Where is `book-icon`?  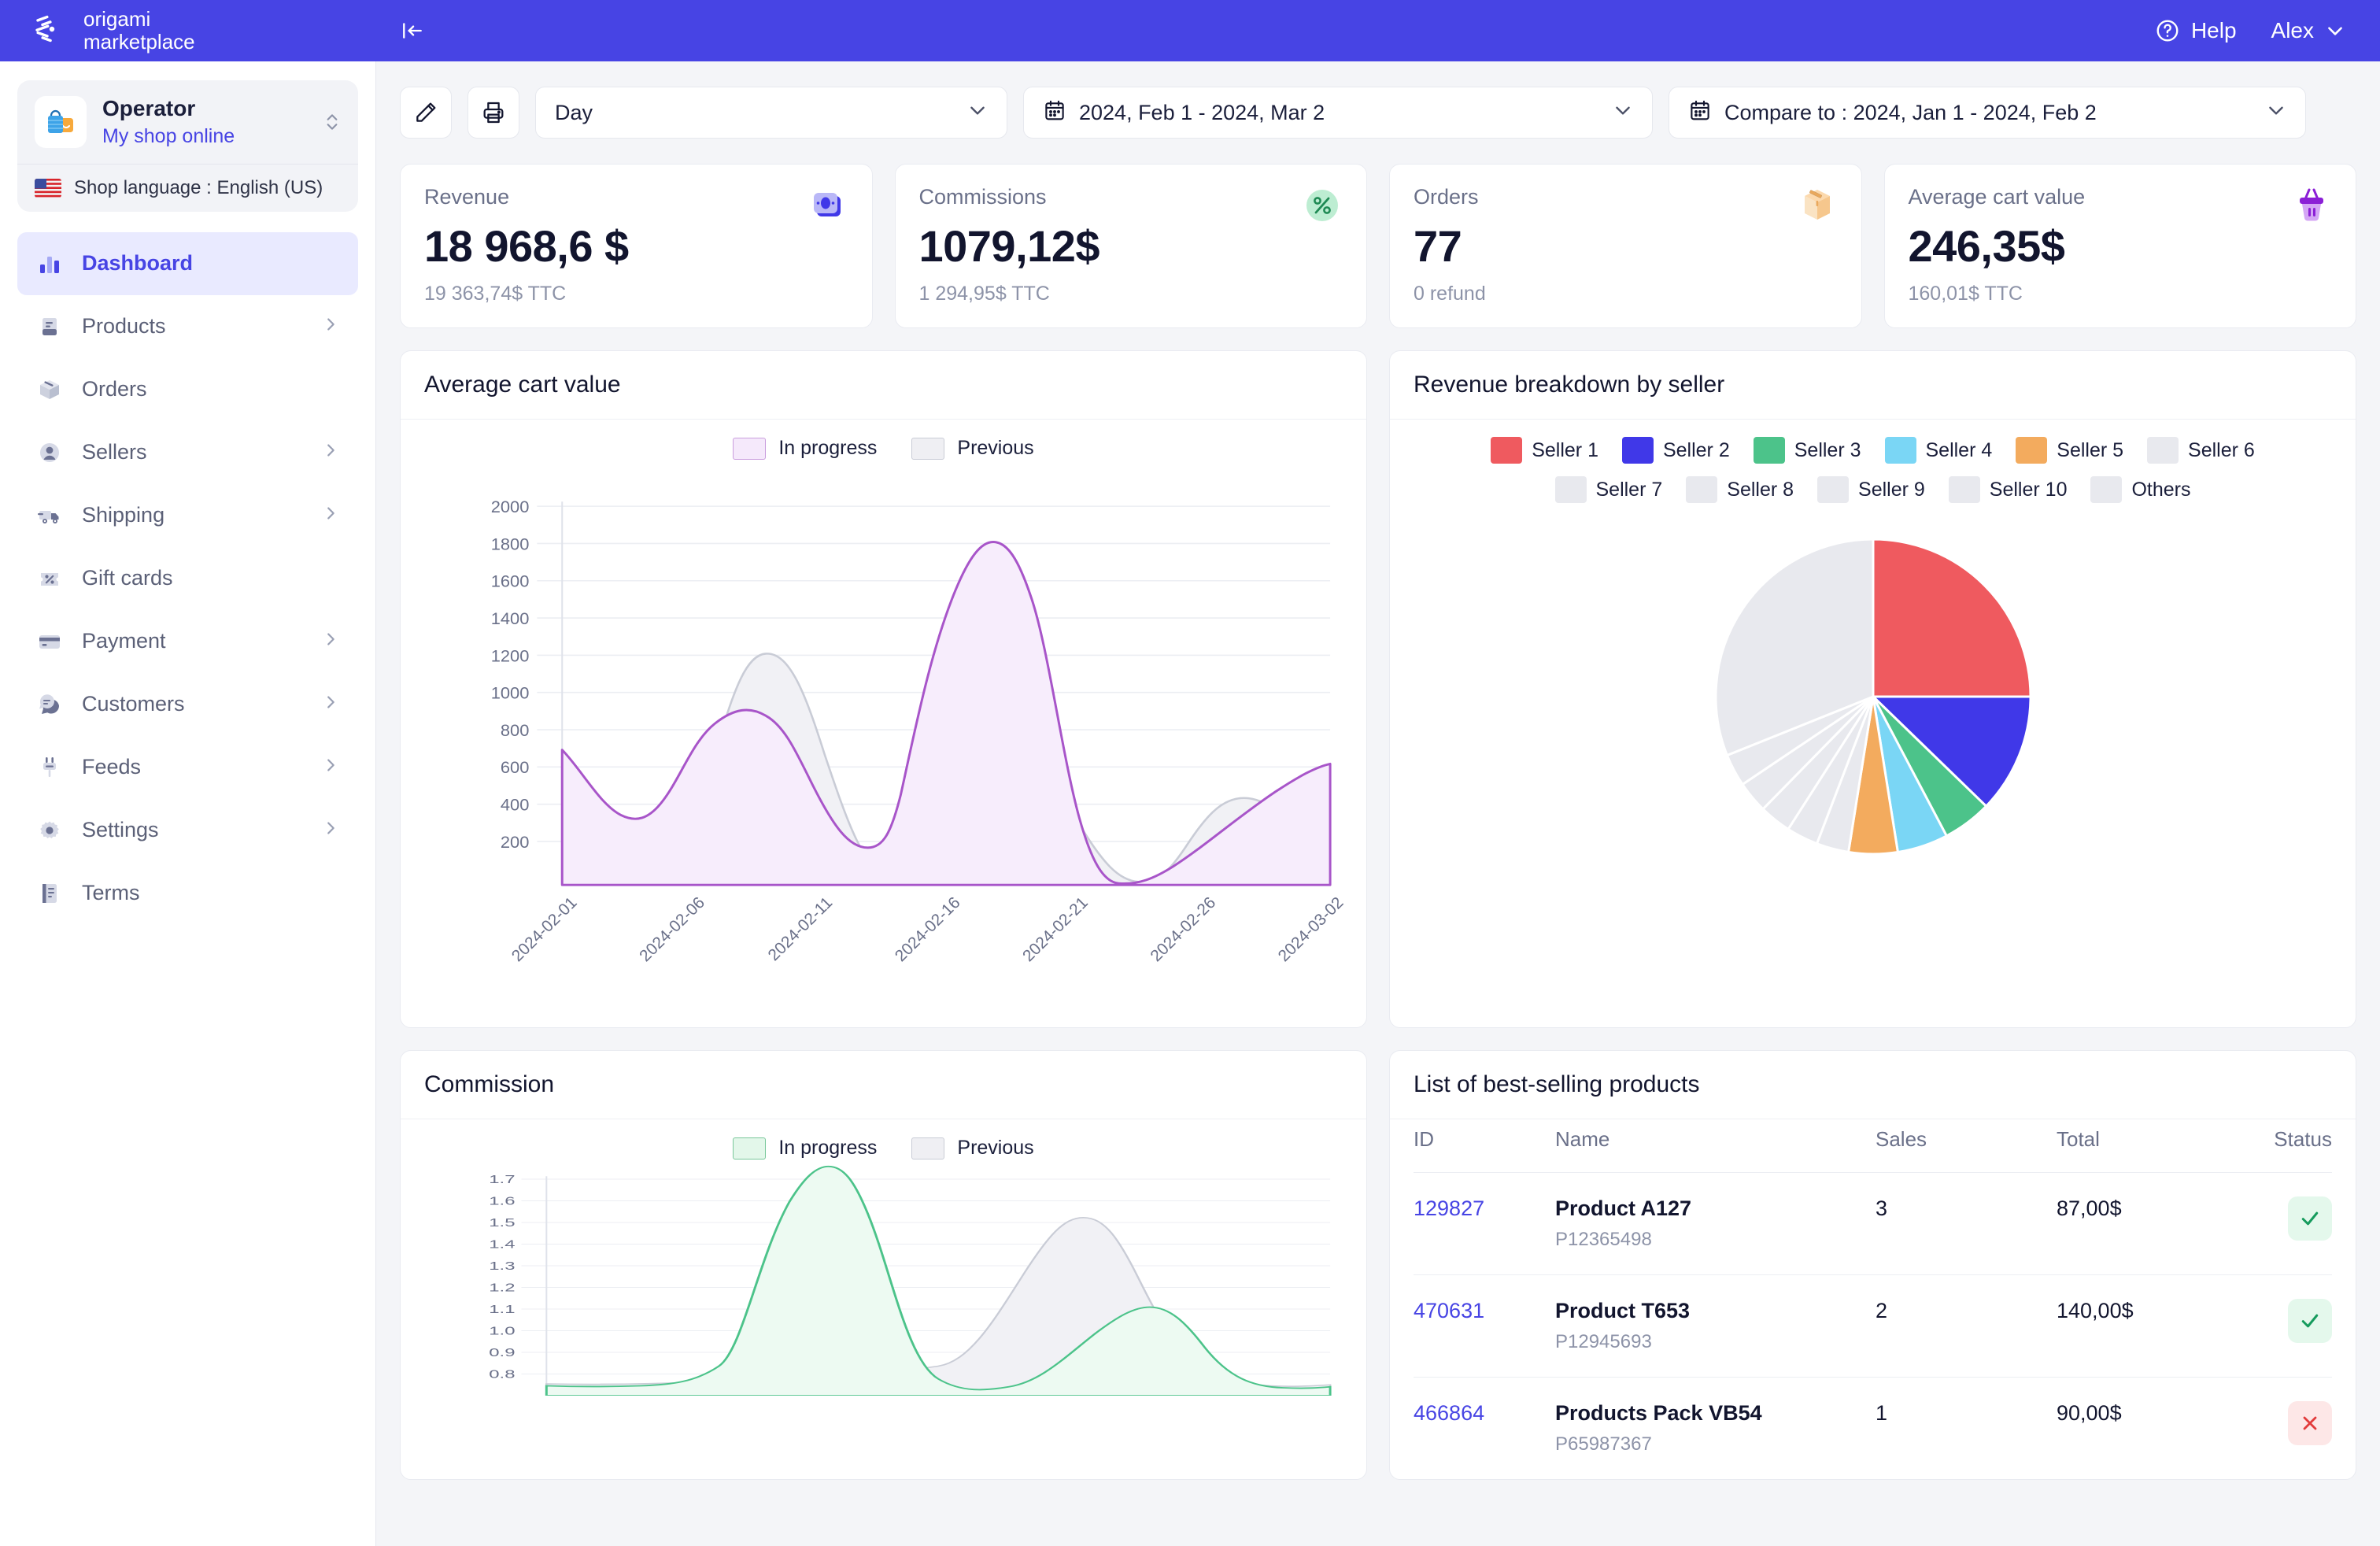 book-icon is located at coordinates (49, 326).